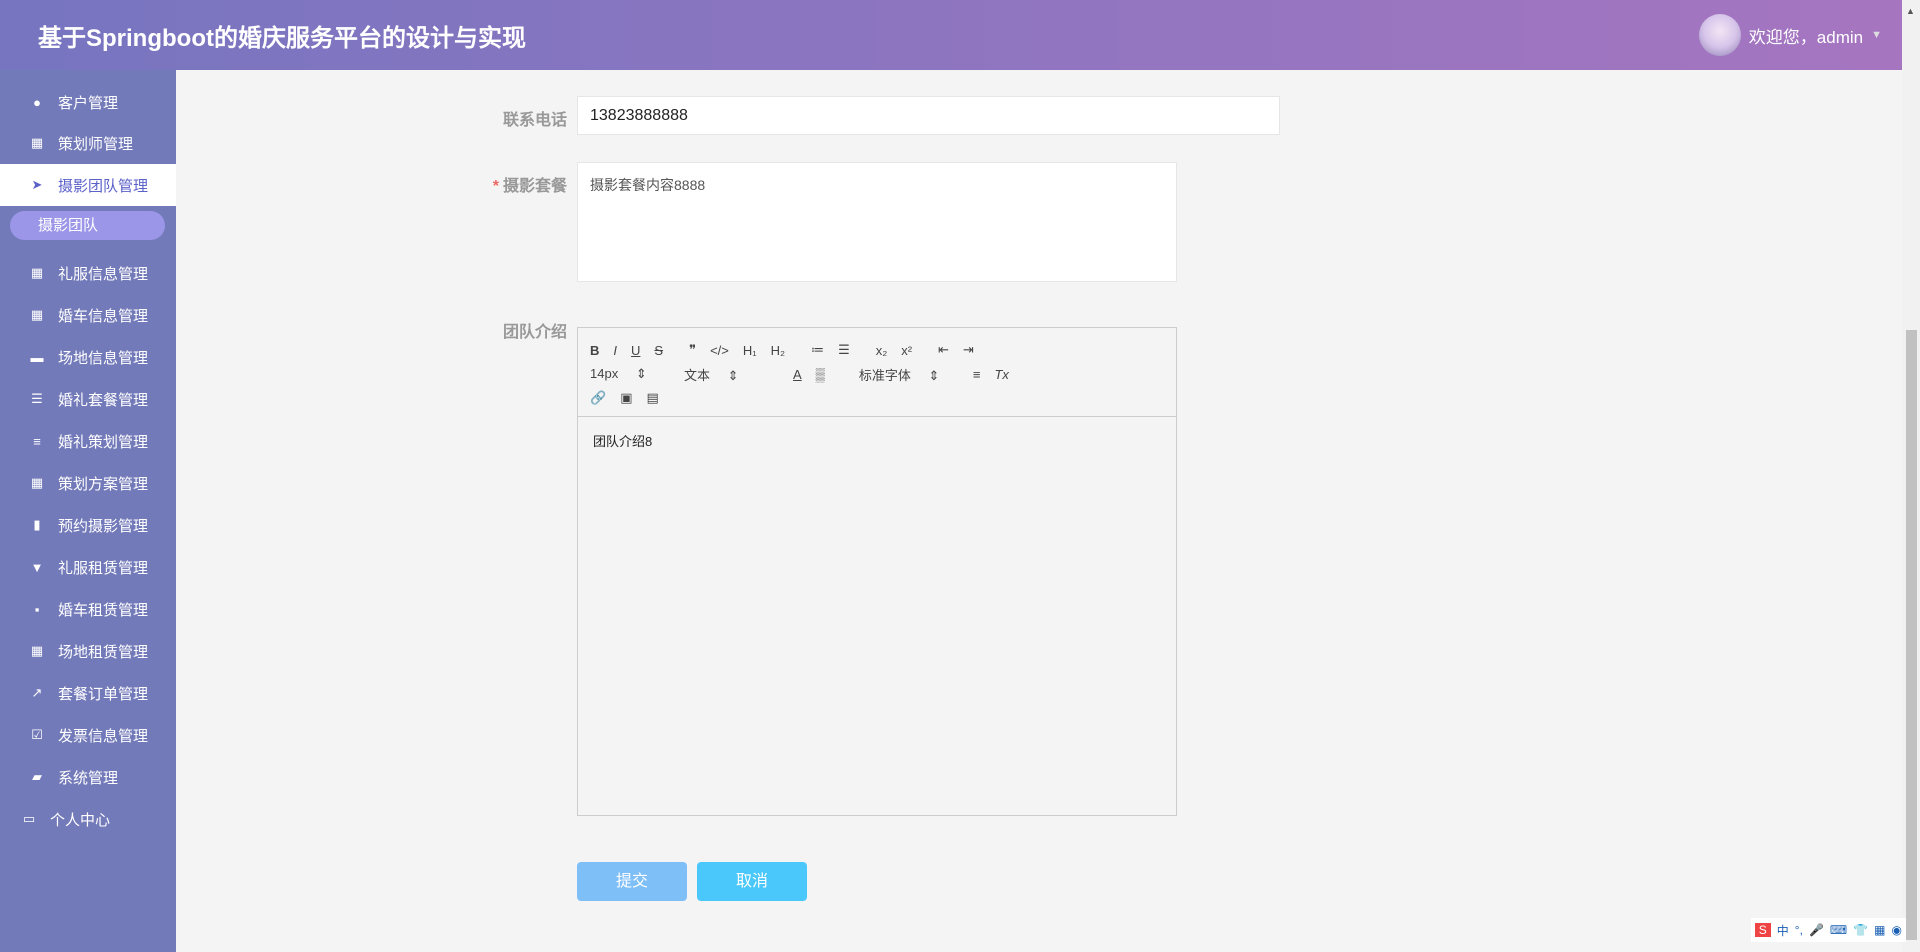  Describe the element at coordinates (103, 400) in the screenshot. I see `sidebar-item-label: 婚礼套餐管理` at that location.